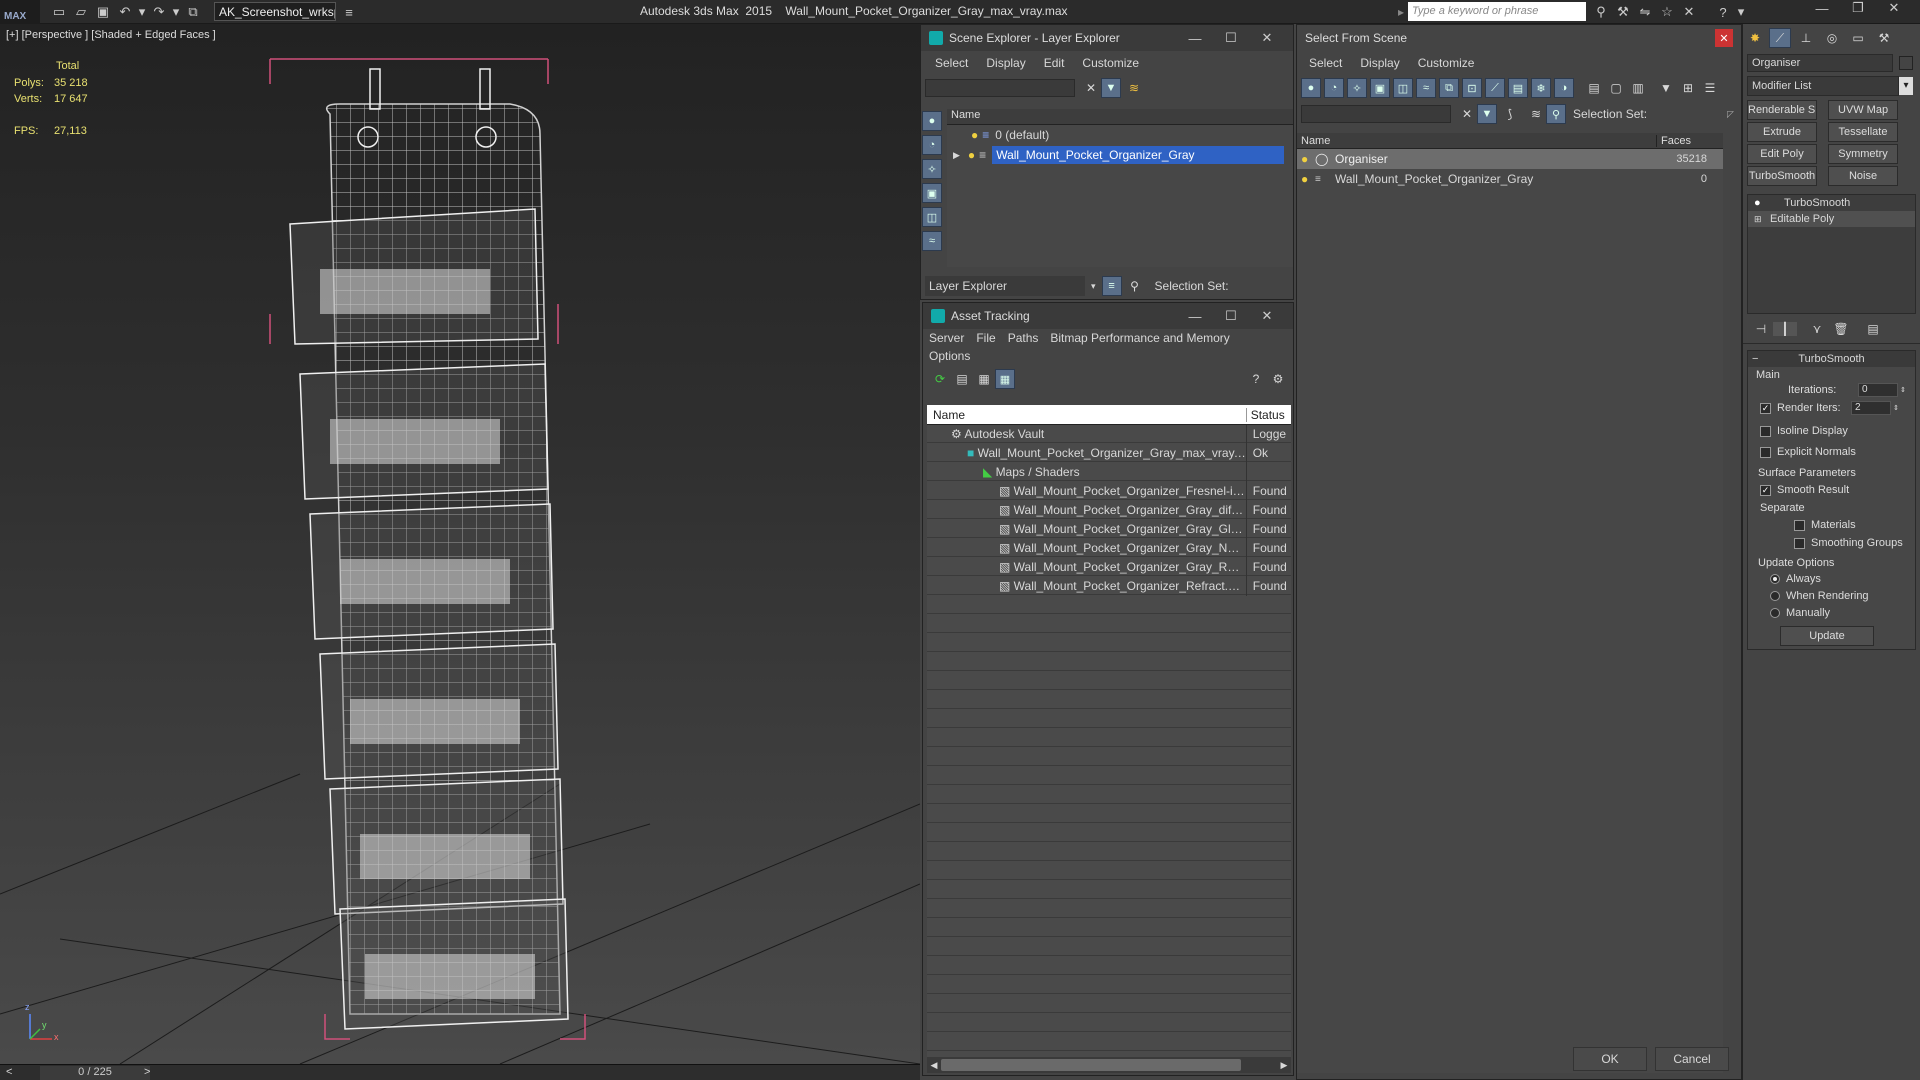 The width and height of the screenshot is (1920, 1080). Describe the element at coordinates (1556, 114) in the screenshot. I see `hierarchy-mode-icon: ⚲` at that location.